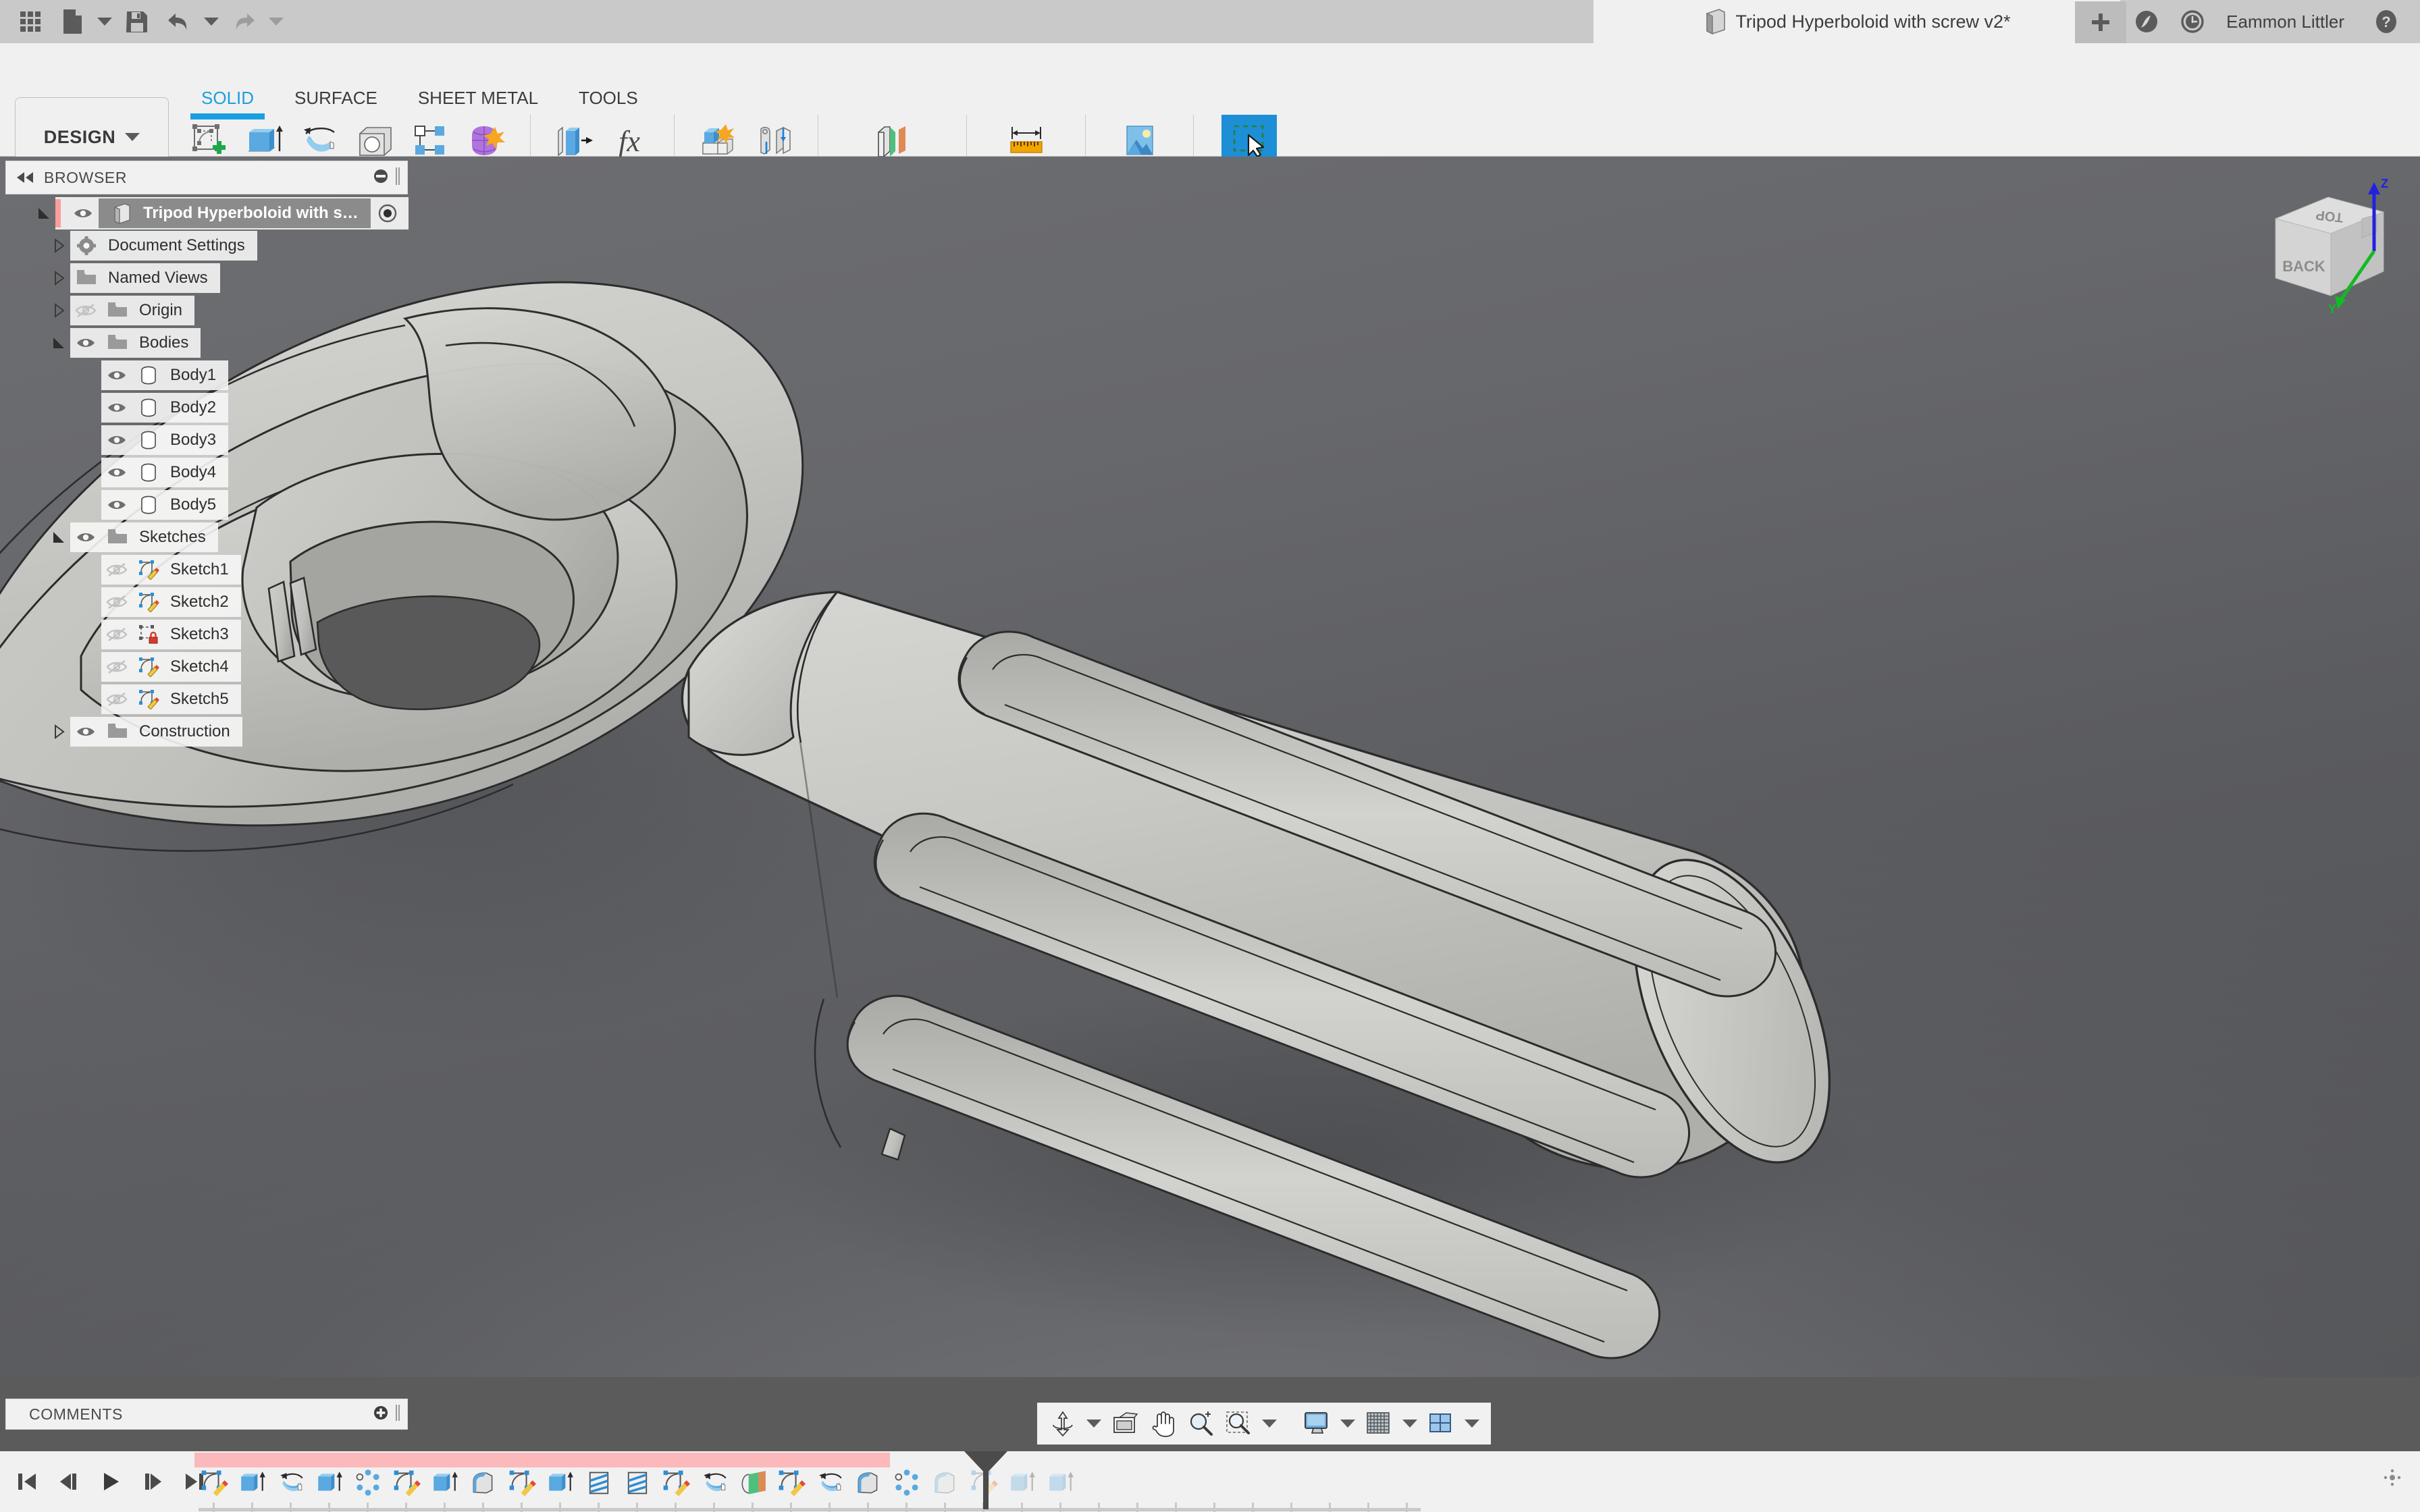 The image size is (2420, 1512). Describe the element at coordinates (223, 602) in the screenshot. I see `tree-item-sketch2: Sketch2` at that location.